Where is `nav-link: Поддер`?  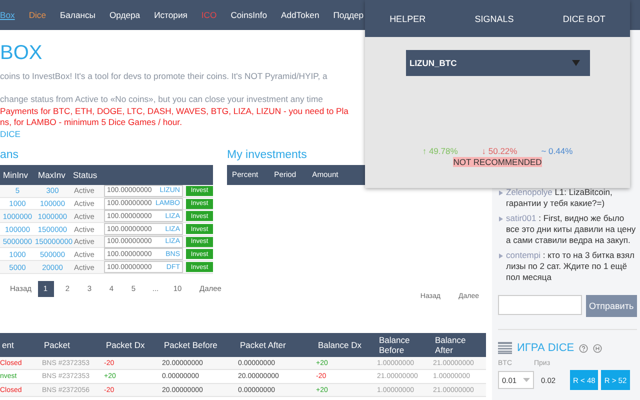 nav-link: Поддер is located at coordinates (348, 15).